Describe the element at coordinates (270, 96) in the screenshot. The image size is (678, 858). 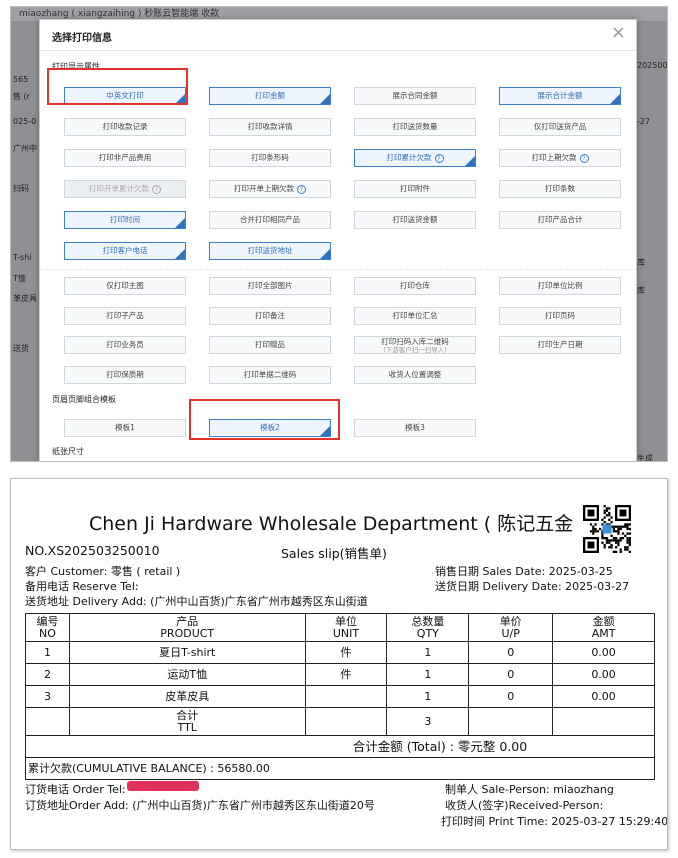
I see `option-2: 打印金额` at that location.